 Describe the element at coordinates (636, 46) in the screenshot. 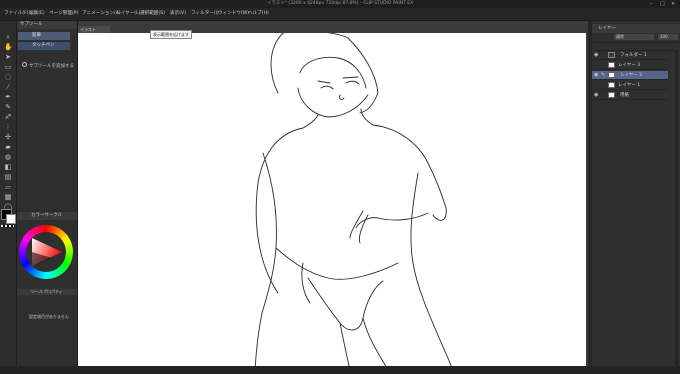

I see `layer-toolbar` at that location.